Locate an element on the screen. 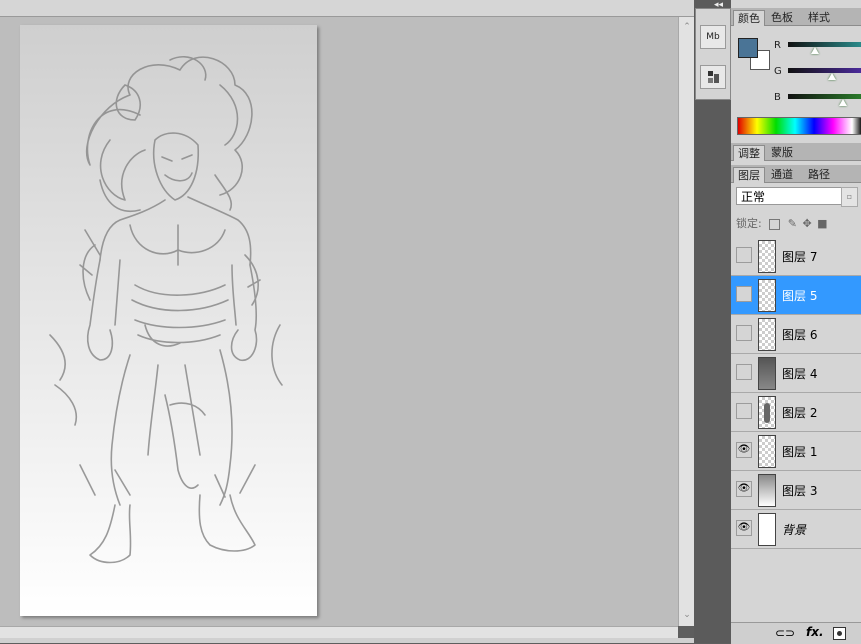  layer-row: 图层 6 is located at coordinates (796, 334).